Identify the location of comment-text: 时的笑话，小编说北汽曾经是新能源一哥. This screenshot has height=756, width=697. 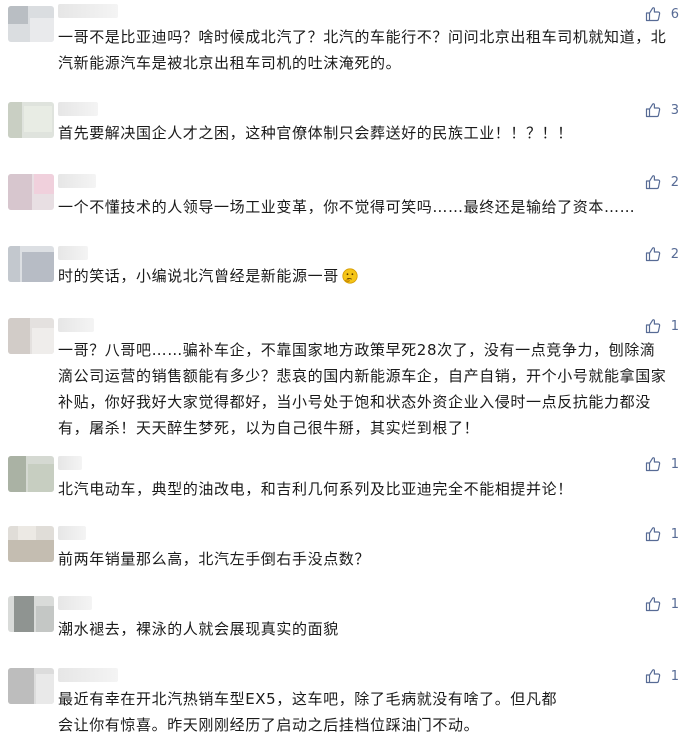
(364, 276).